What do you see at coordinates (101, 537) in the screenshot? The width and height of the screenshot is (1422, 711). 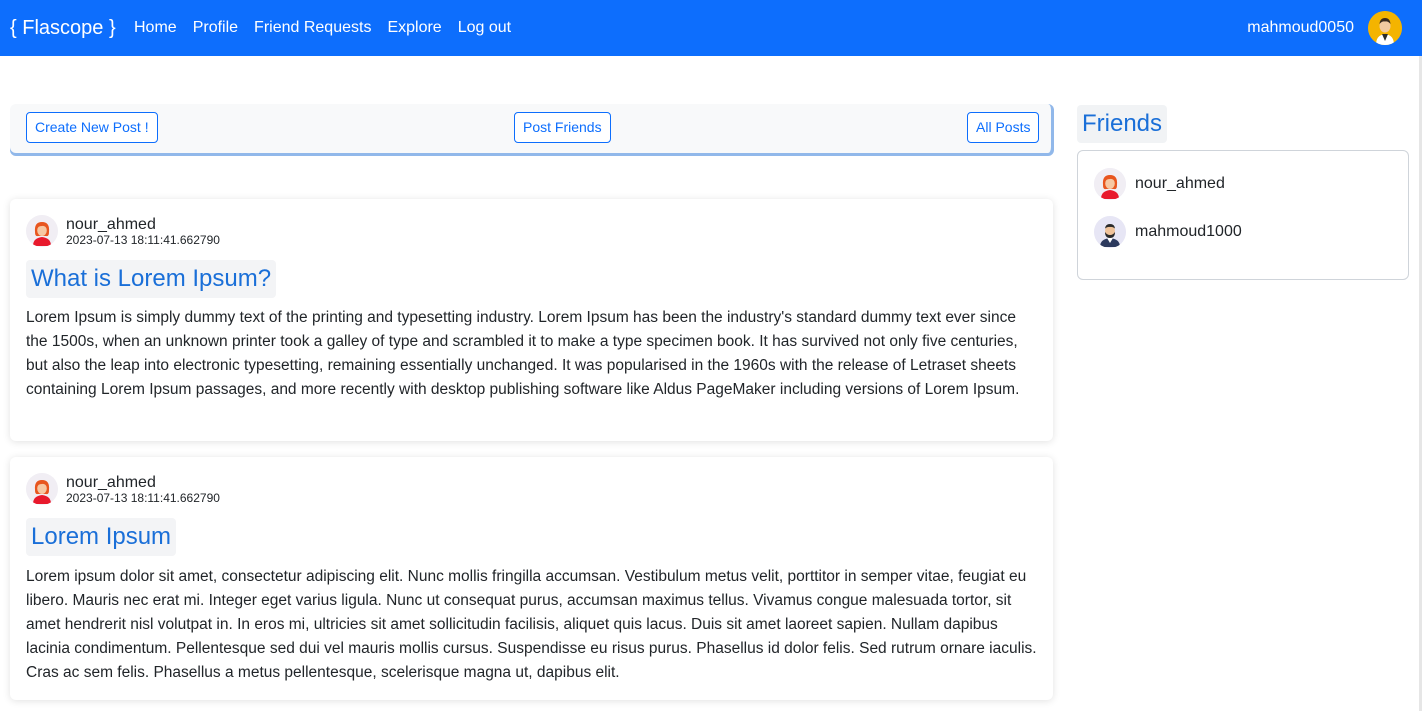 I see `post-title: Lorem Ipsum` at bounding box center [101, 537].